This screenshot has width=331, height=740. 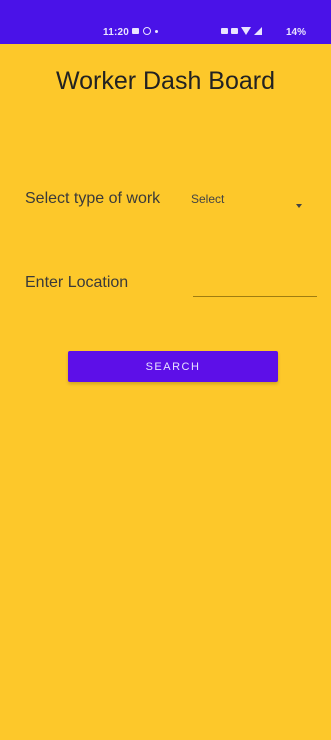 I want to click on message-icon, so click(x=135, y=31).